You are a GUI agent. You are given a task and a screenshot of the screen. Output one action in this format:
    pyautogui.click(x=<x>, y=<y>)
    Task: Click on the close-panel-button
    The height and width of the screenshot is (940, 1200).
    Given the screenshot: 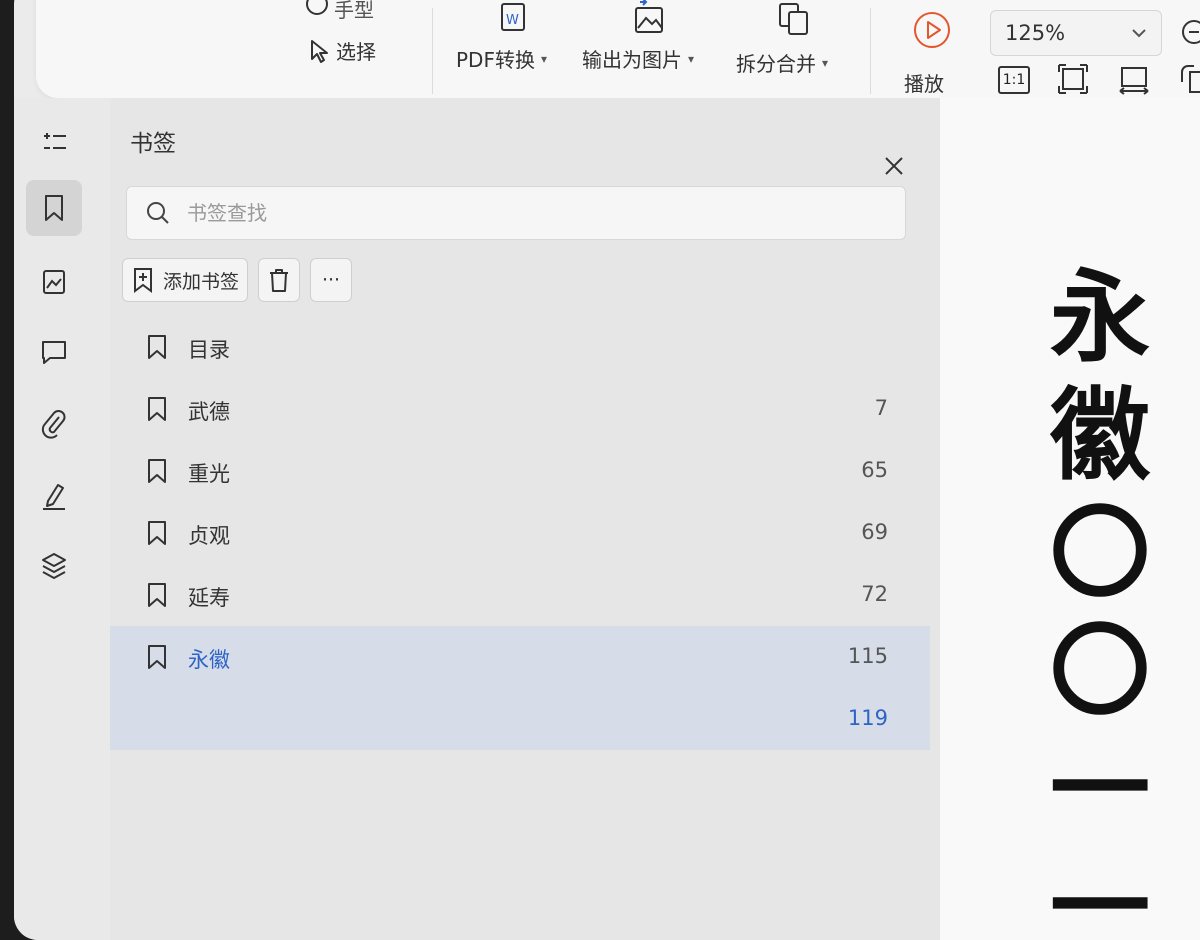 What is the action you would take?
    pyautogui.click(x=894, y=166)
    